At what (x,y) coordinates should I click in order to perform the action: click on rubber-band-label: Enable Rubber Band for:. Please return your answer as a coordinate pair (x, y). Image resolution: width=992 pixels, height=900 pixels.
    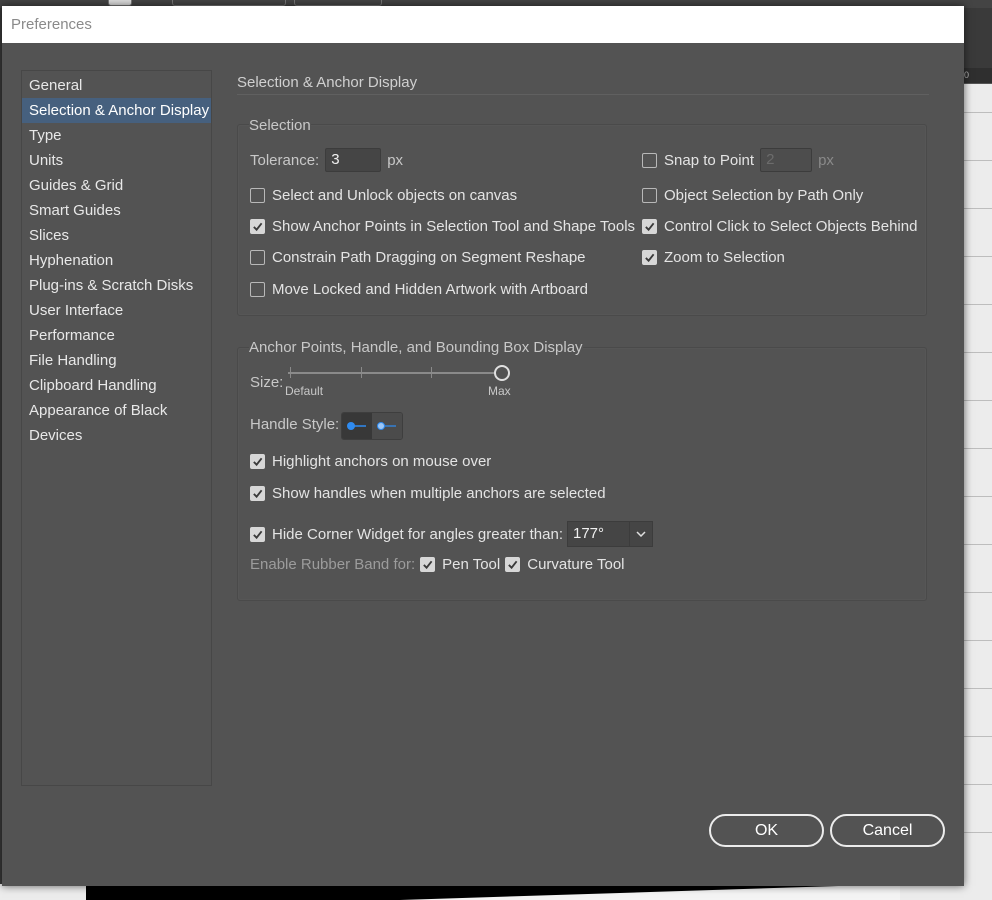
    Looking at the image, I should click on (333, 564).